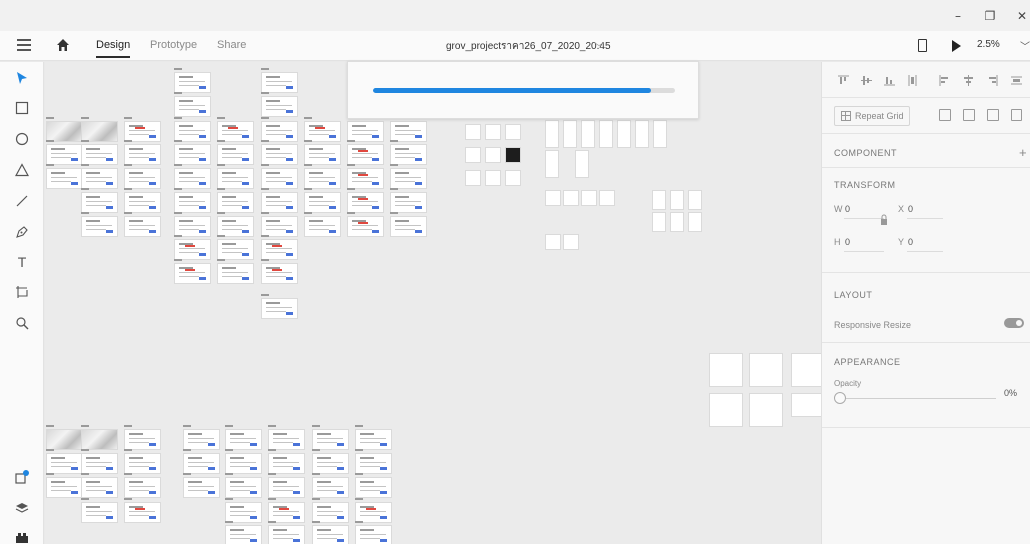 Image resolution: width=1030 pixels, height=544 pixels. What do you see at coordinates (22, 323) in the screenshot?
I see `zoom-icon` at bounding box center [22, 323].